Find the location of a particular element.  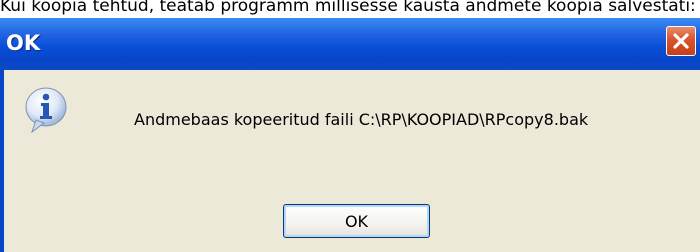

close-icon is located at coordinates (681, 41).